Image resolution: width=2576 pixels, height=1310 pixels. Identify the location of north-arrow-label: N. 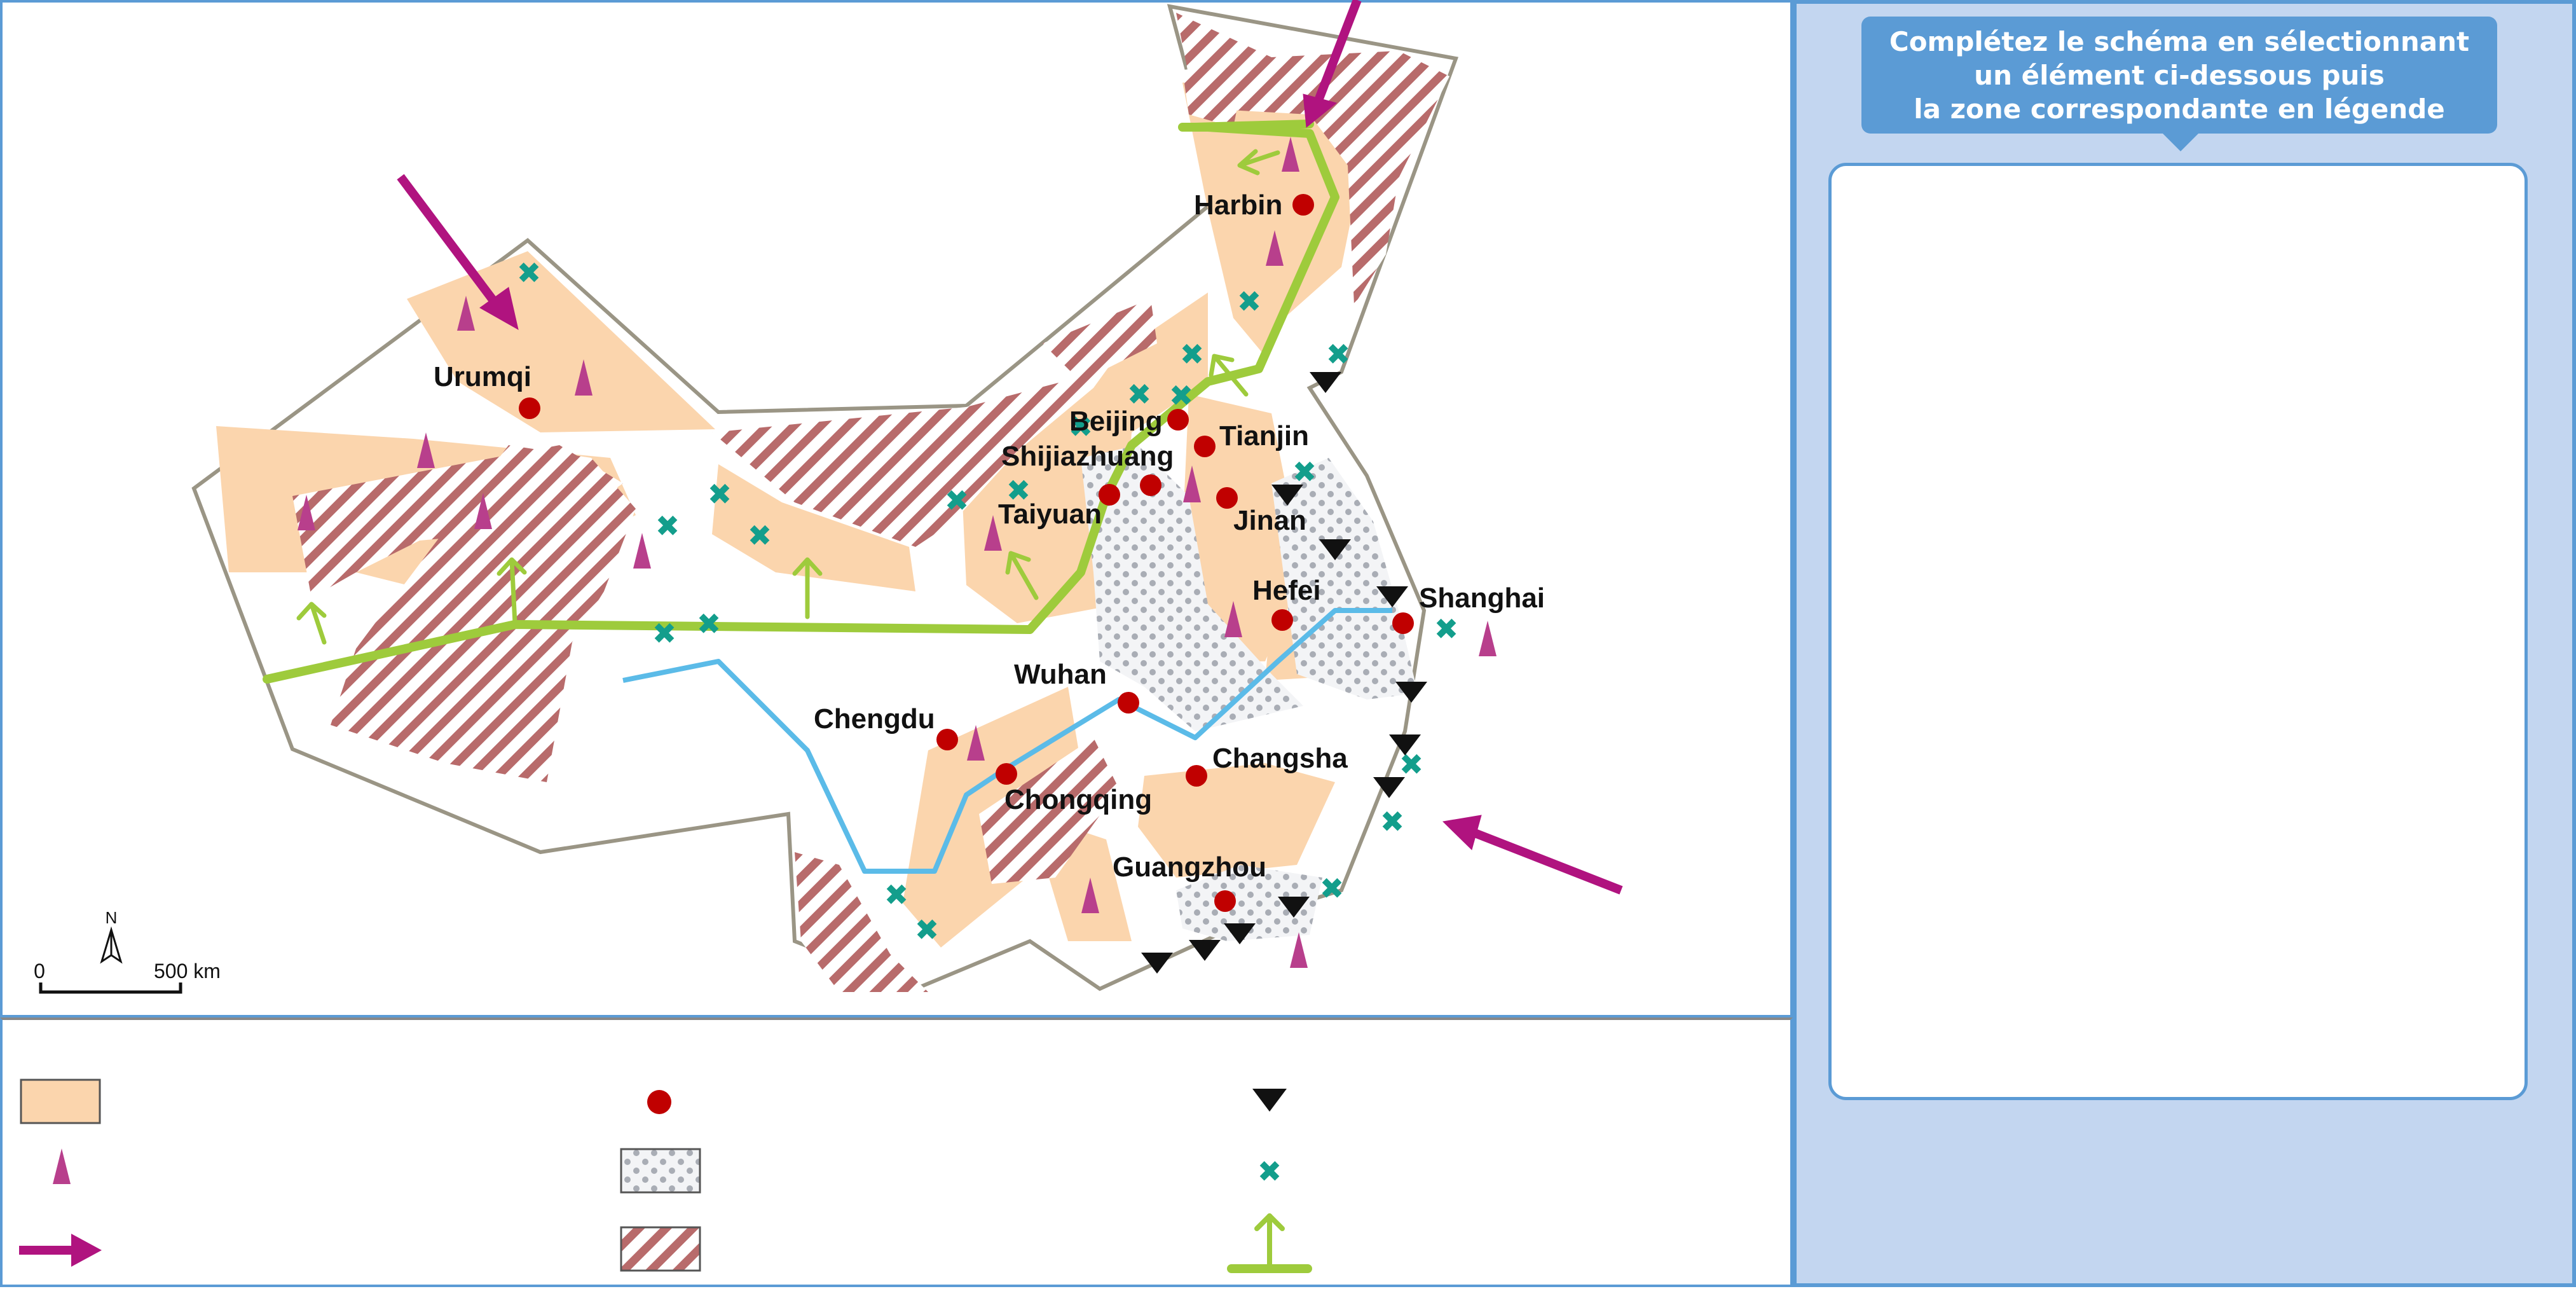
(112, 917).